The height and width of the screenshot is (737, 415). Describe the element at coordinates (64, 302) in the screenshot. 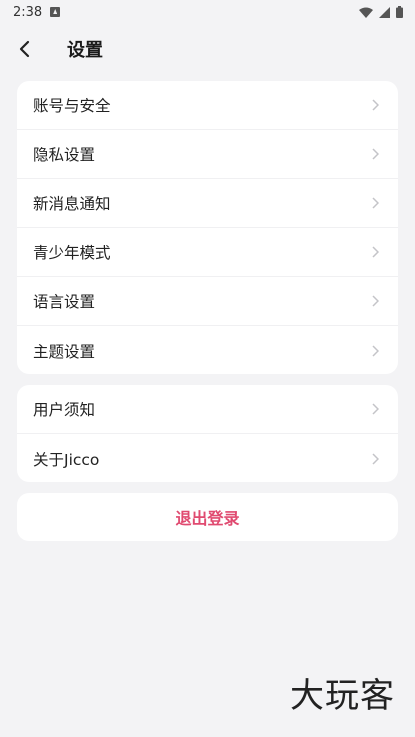

I see `settings-item-label: 语言设置` at that location.